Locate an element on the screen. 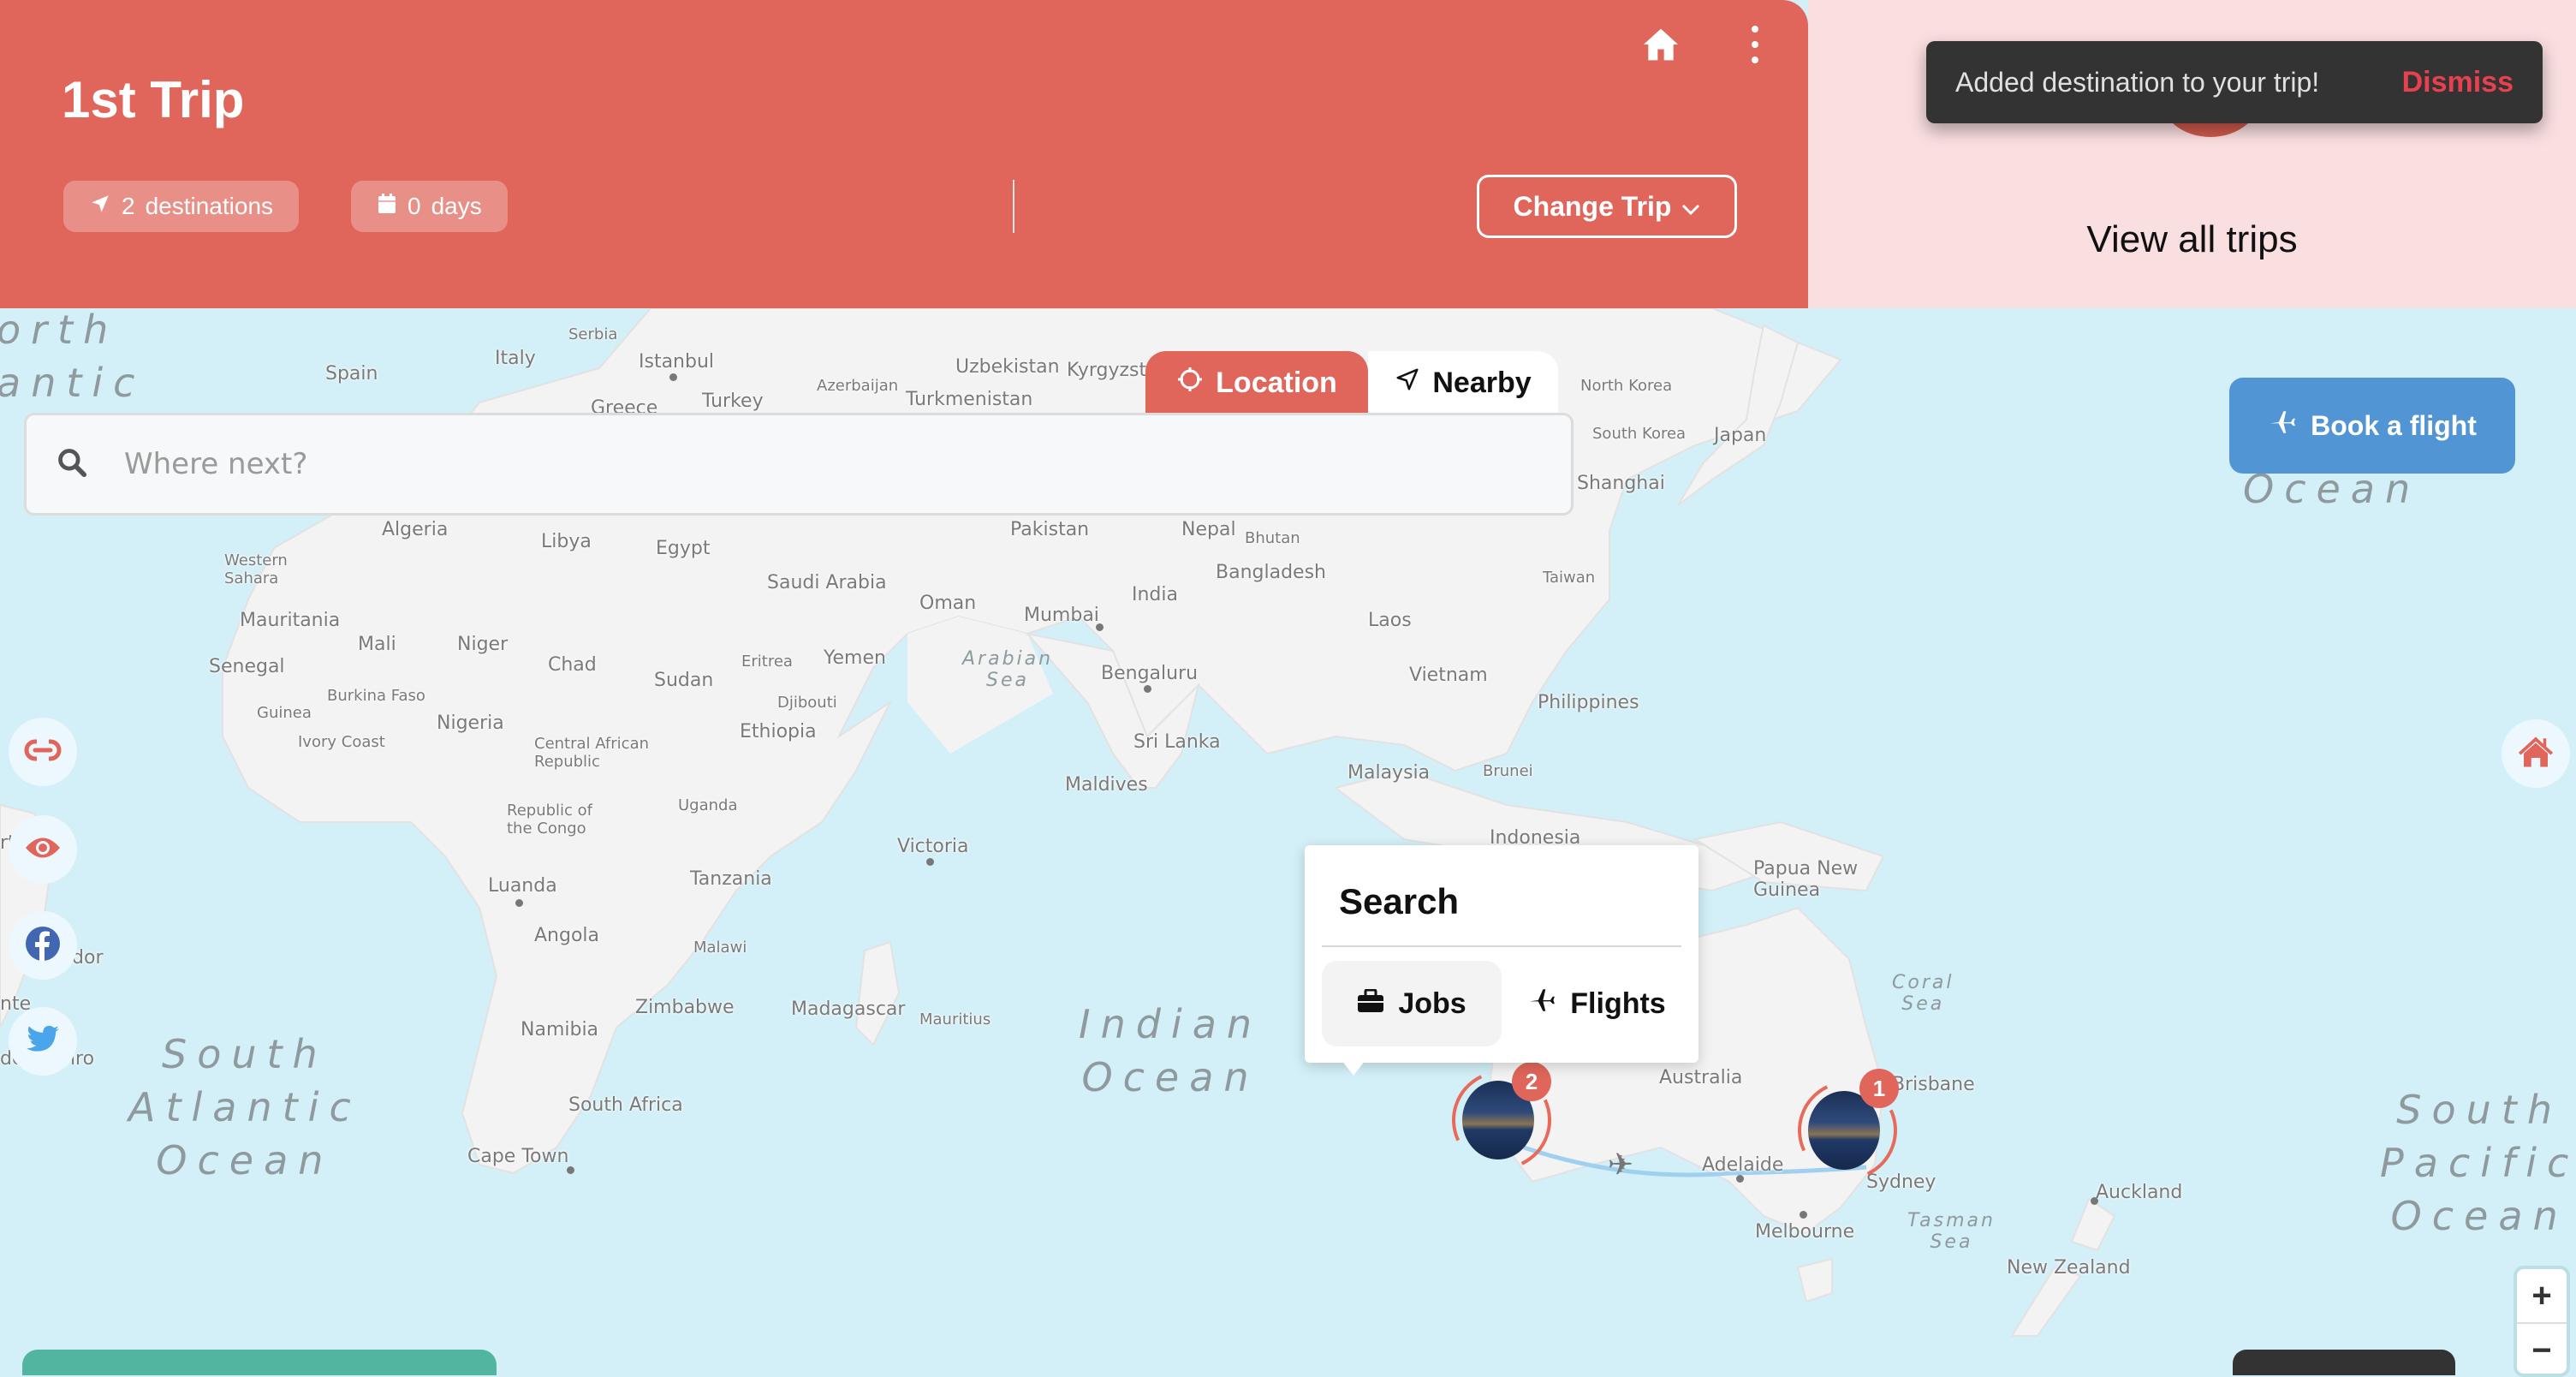  destination-marker-sydney: 1 is located at coordinates (1847, 1130).